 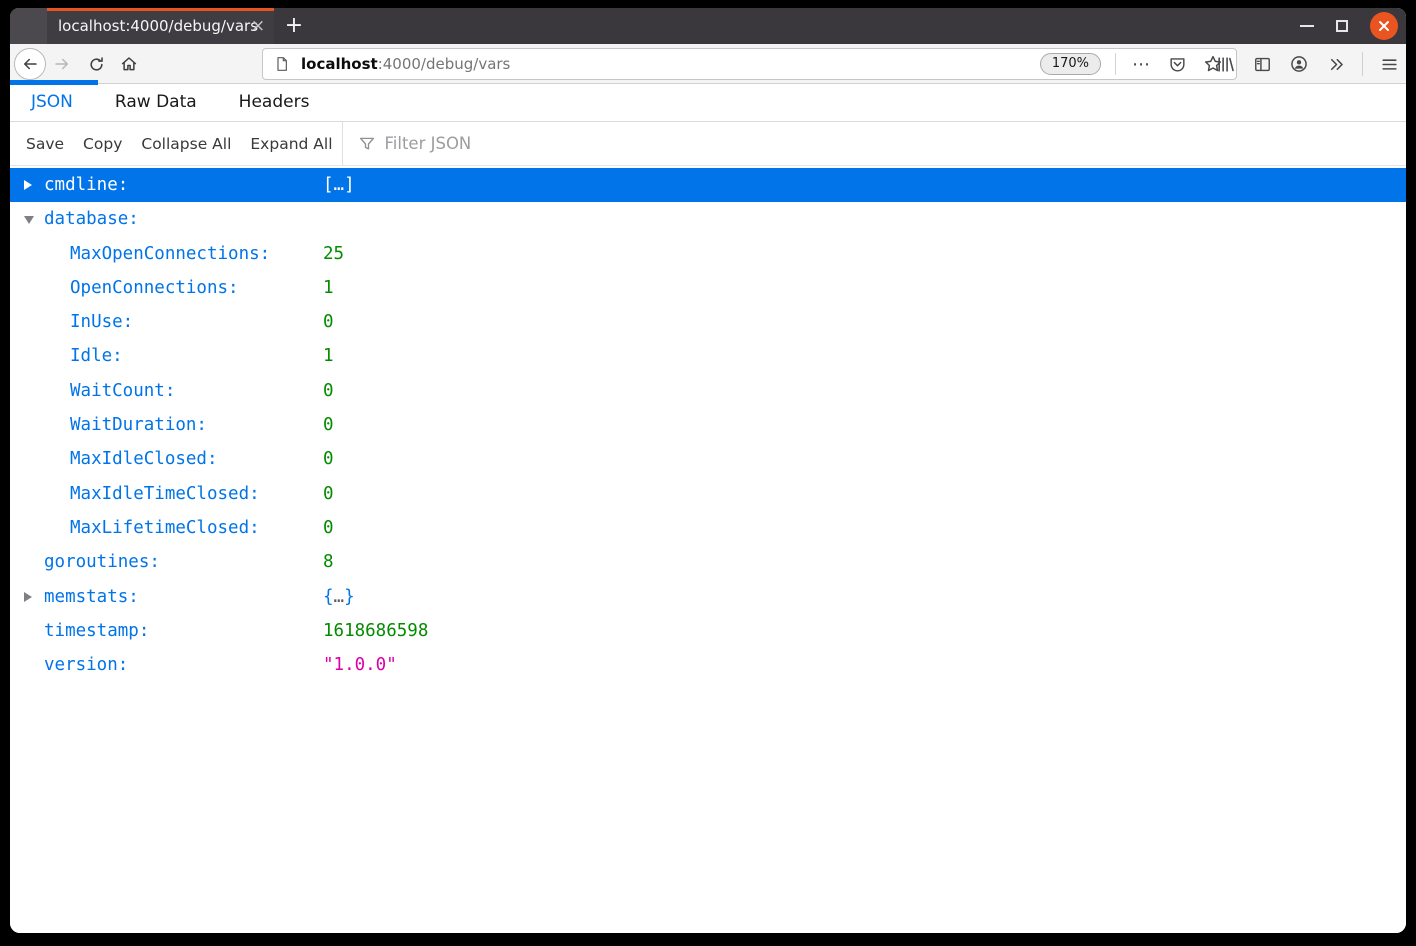 What do you see at coordinates (28, 26) in the screenshot?
I see `titlebar-spacer` at bounding box center [28, 26].